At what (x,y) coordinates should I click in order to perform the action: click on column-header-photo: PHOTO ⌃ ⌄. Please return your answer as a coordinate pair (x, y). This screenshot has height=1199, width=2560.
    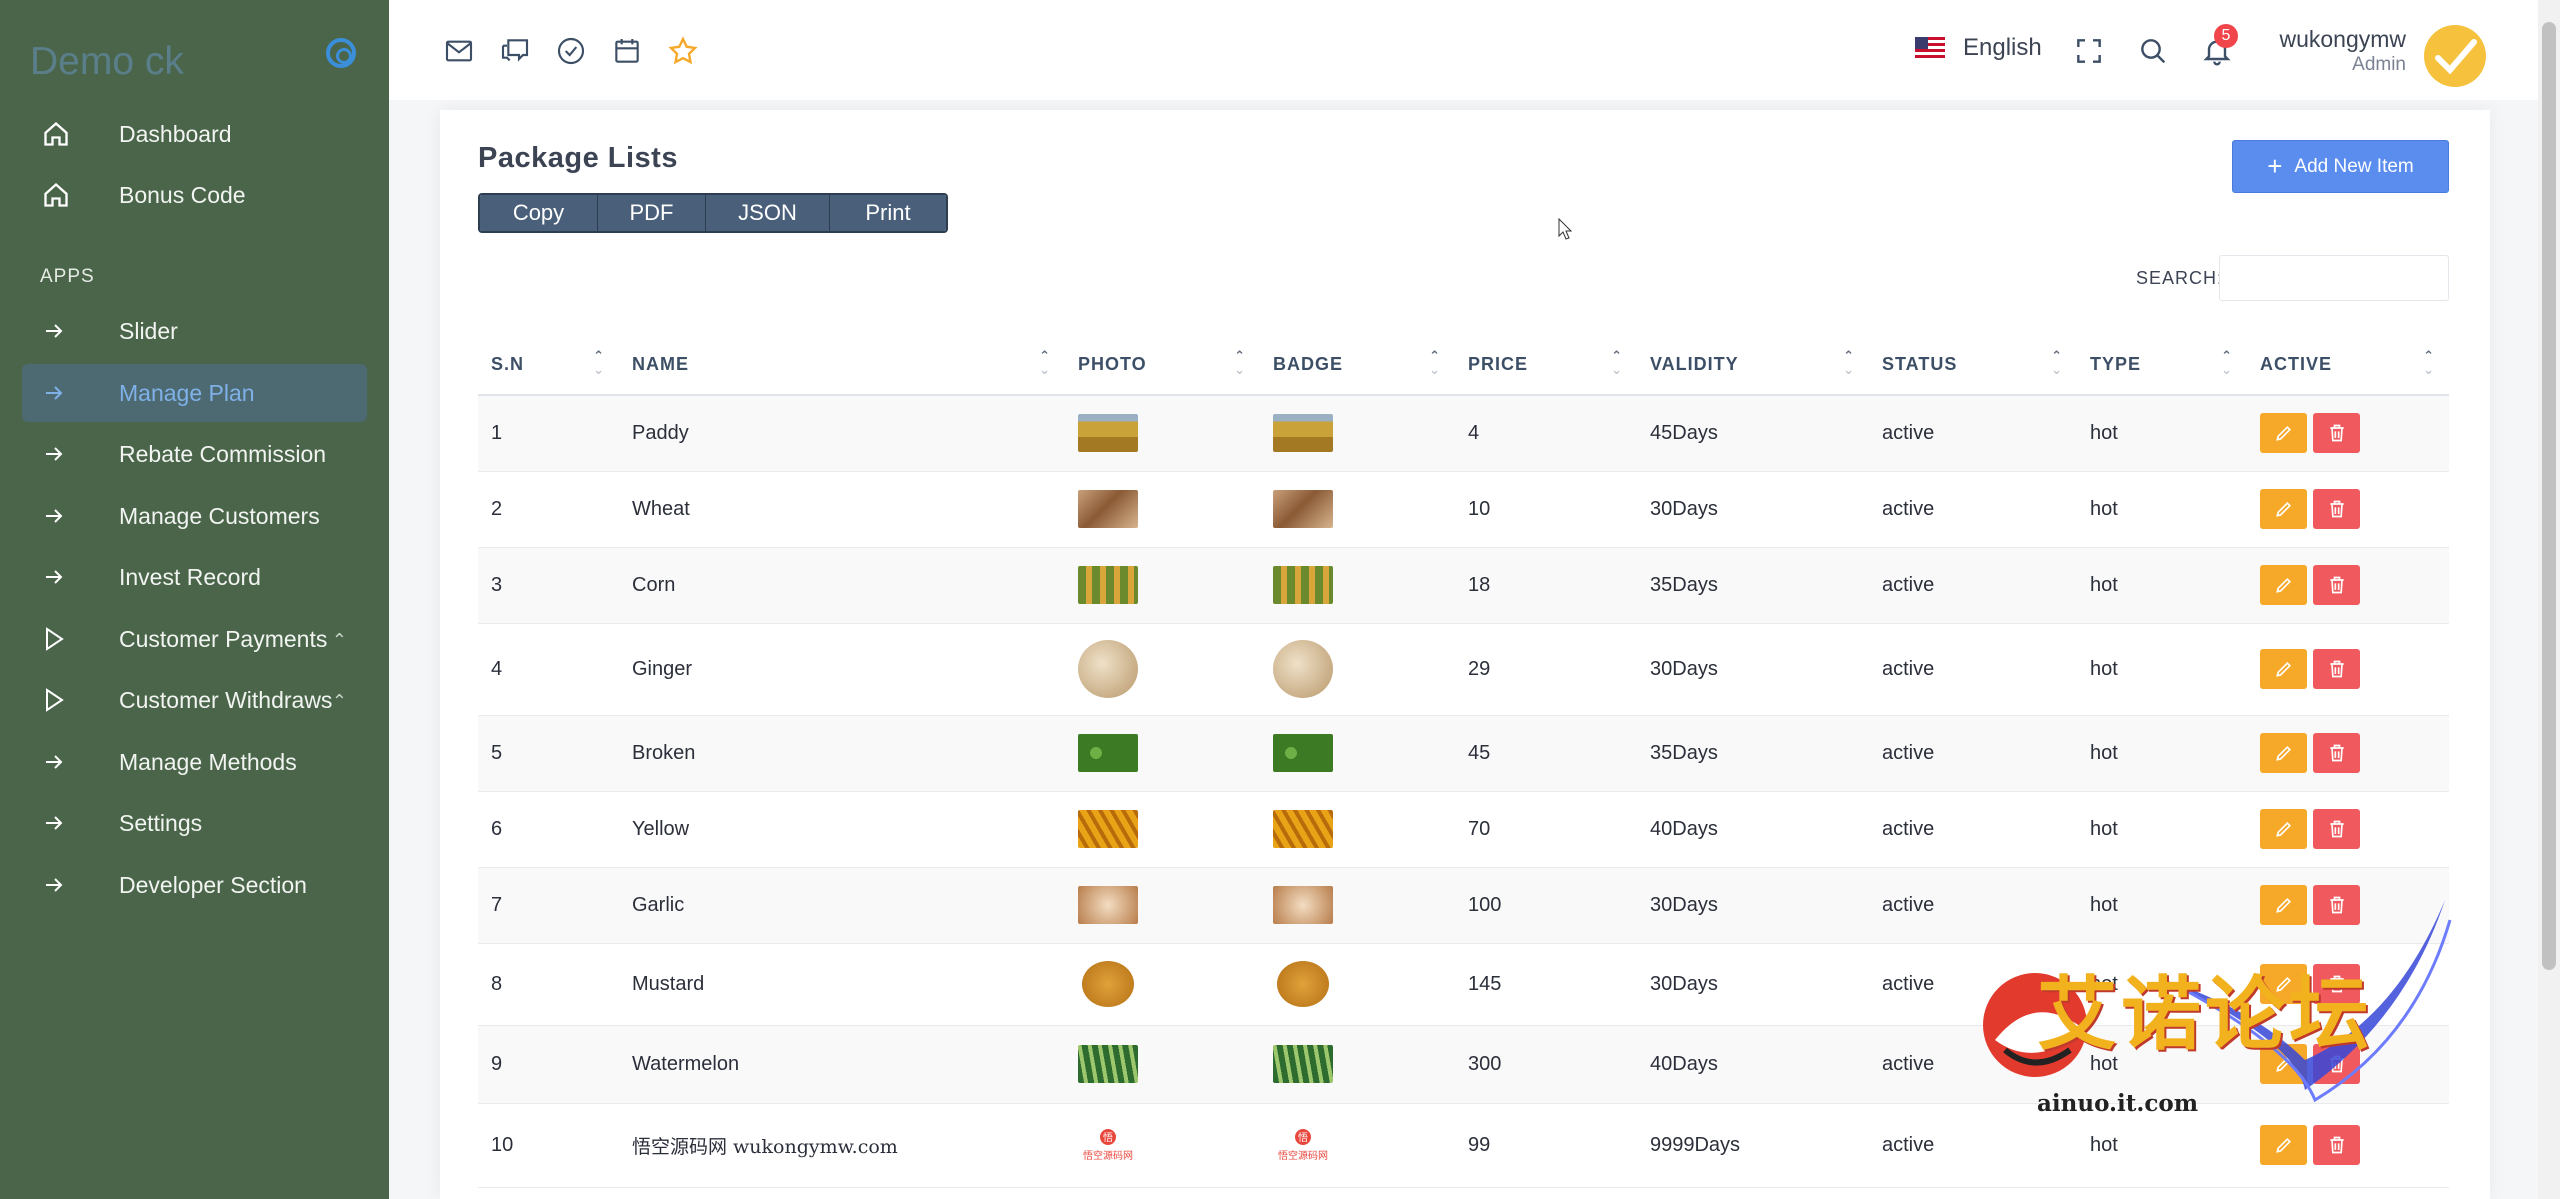
    Looking at the image, I should click on (1162, 365).